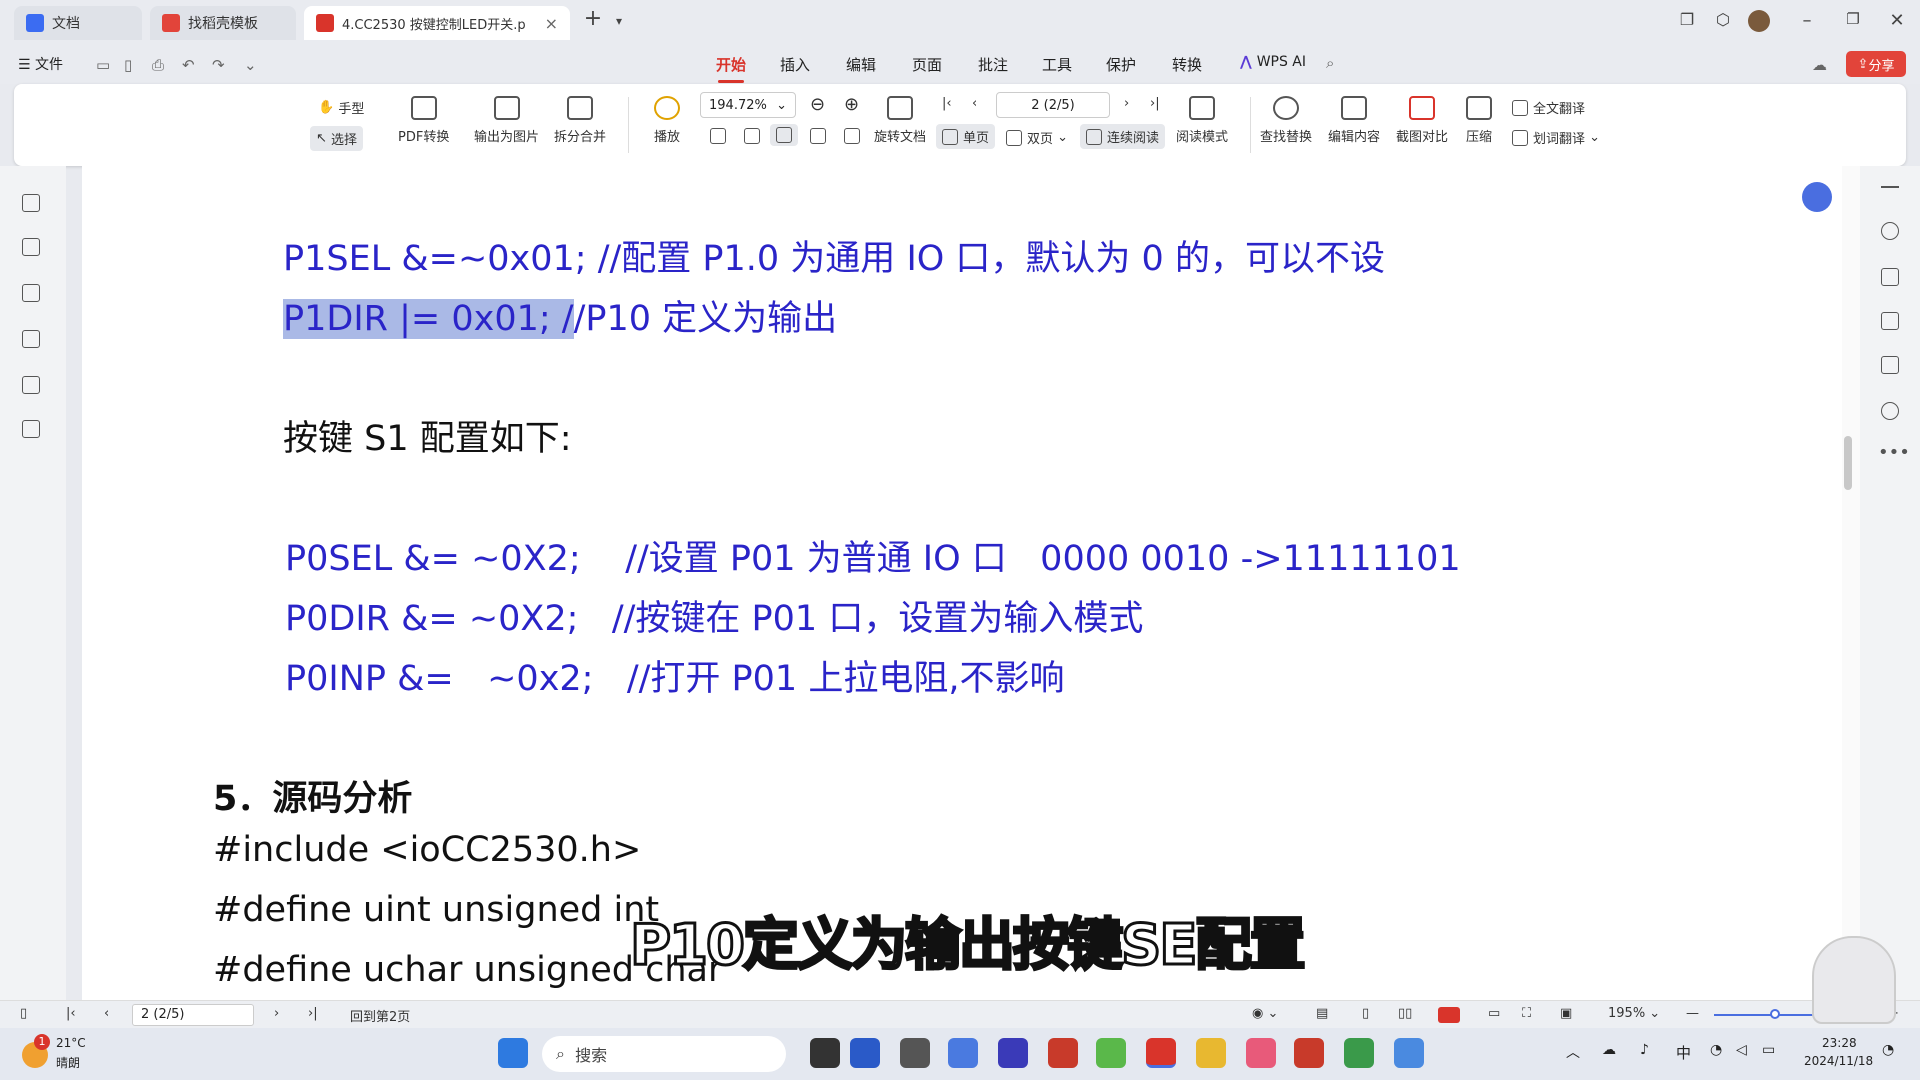 The height and width of the screenshot is (1080, 1920). I want to click on floating-translate-icon, so click(1817, 197).